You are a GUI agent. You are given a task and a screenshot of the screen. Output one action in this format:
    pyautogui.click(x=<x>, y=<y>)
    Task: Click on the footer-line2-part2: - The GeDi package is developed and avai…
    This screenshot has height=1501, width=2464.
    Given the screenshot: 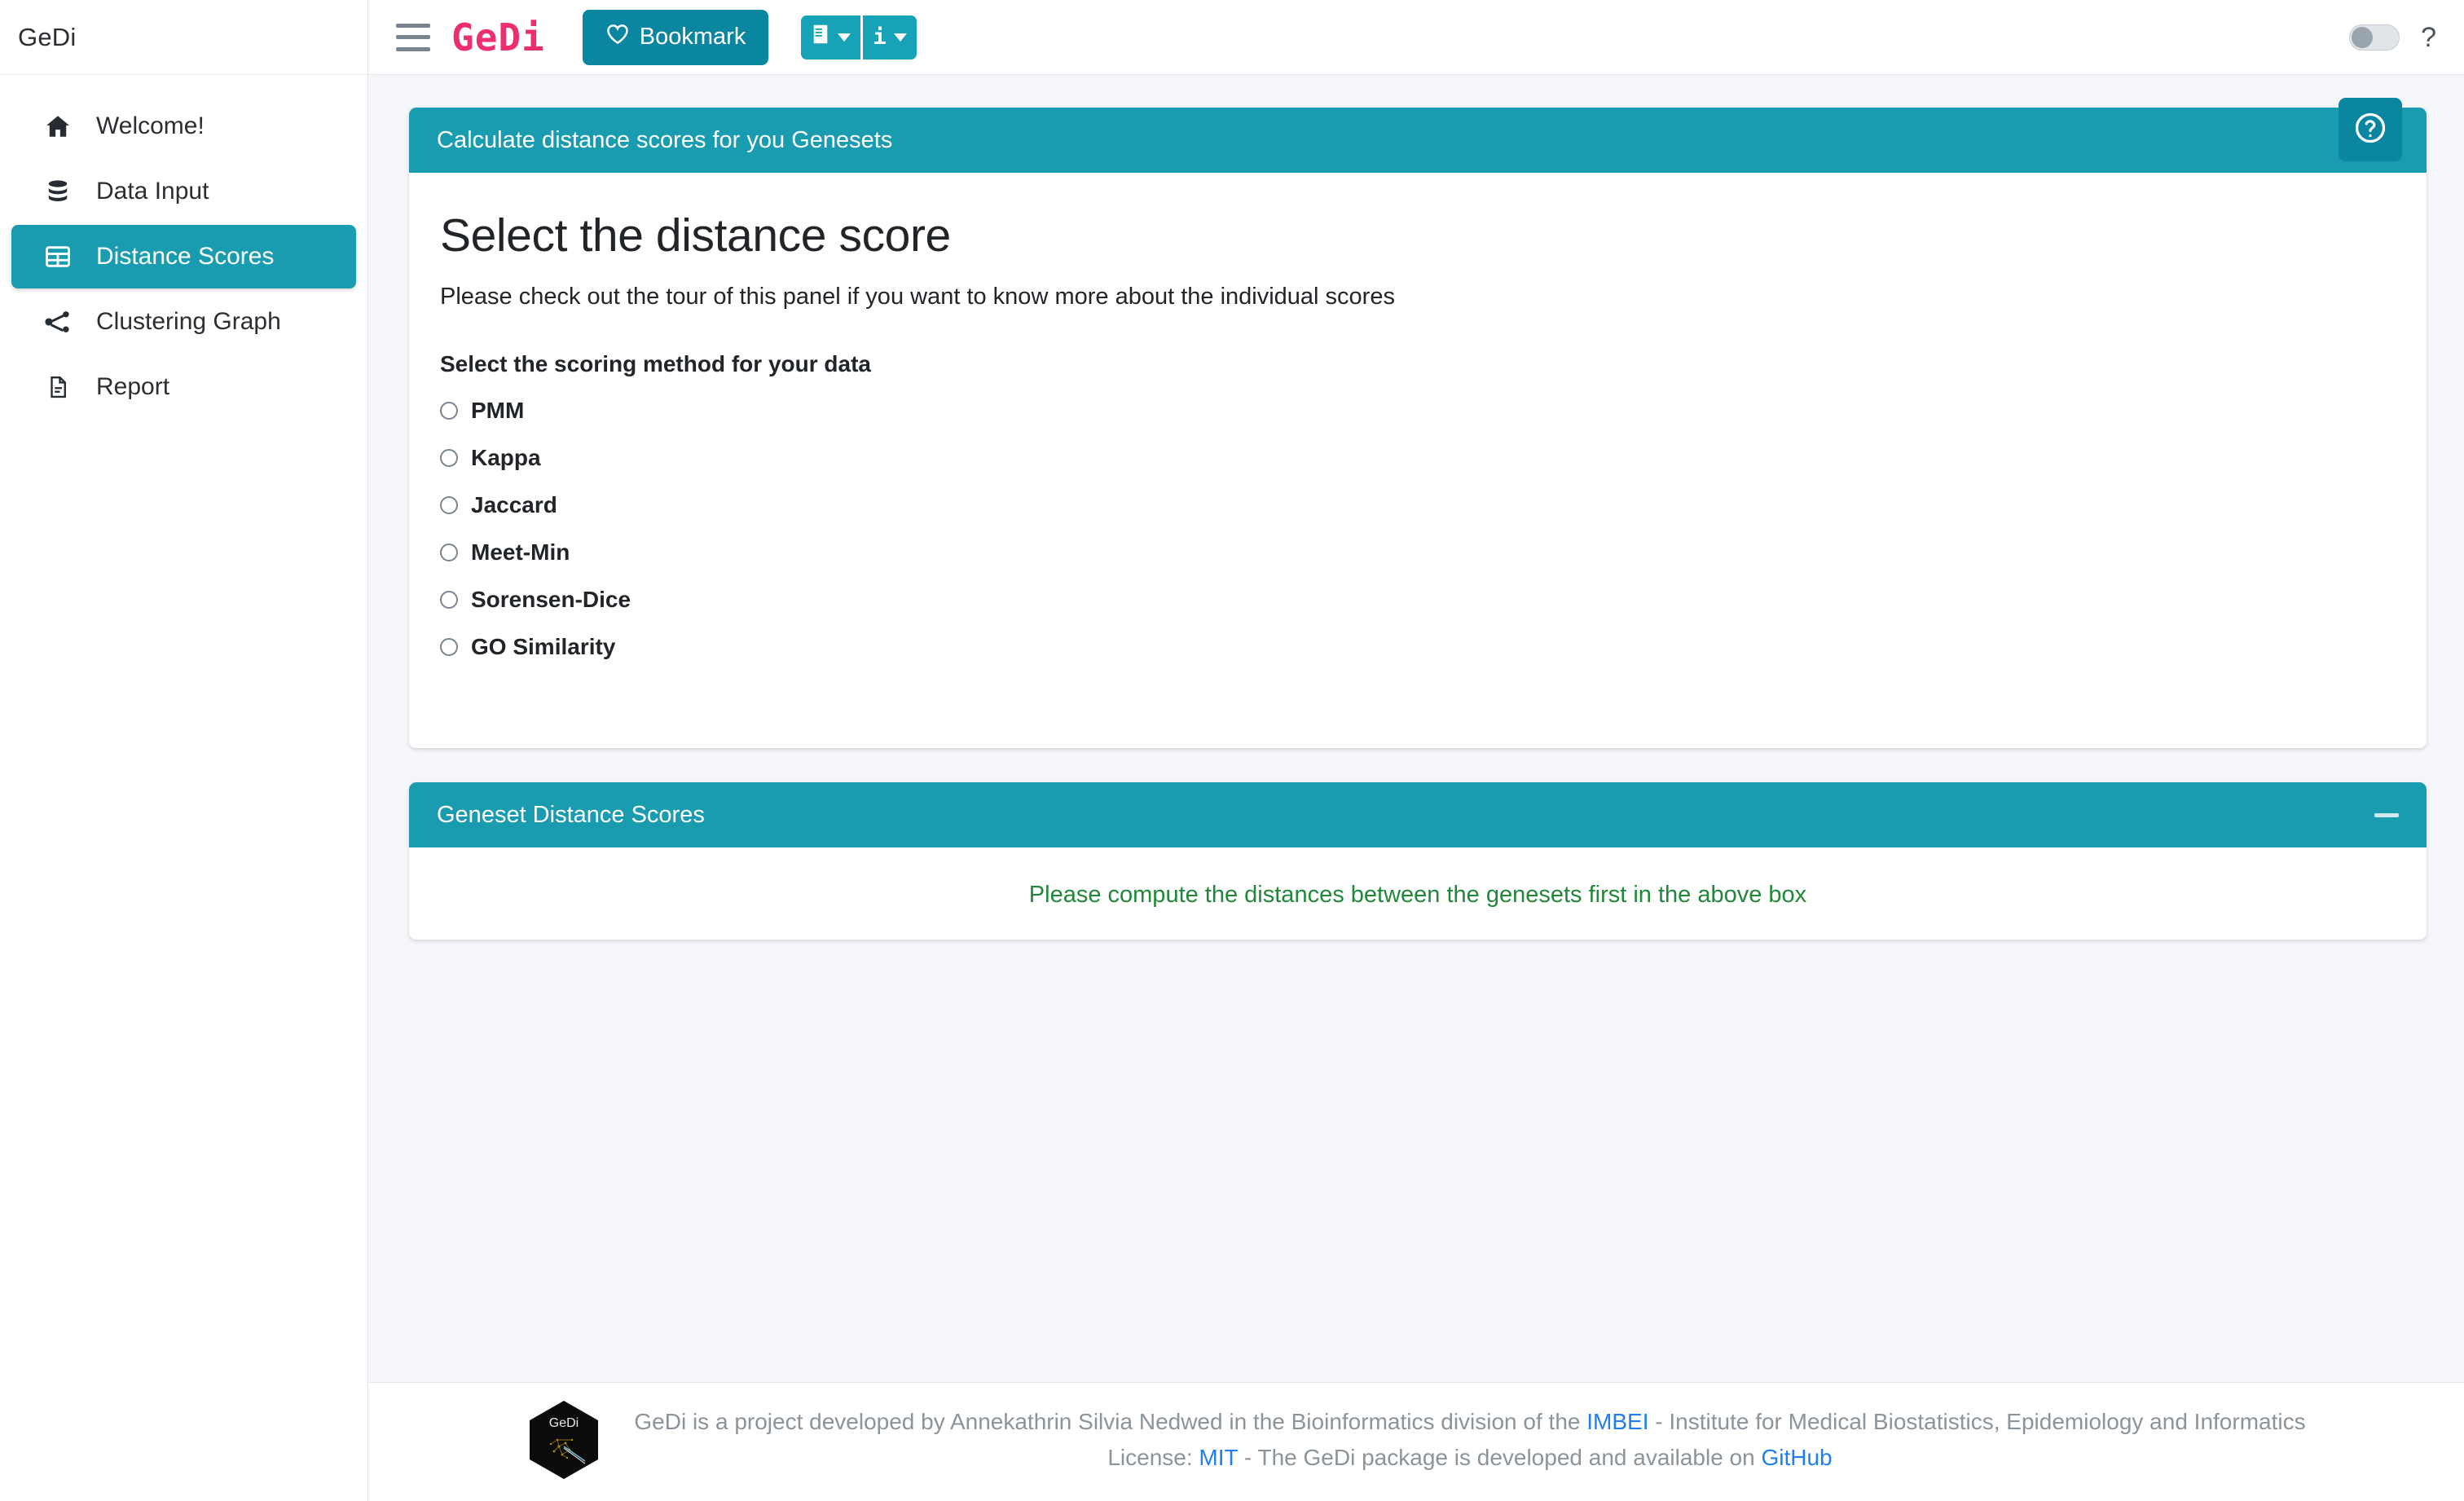 What is the action you would take?
    pyautogui.click(x=1500, y=1457)
    